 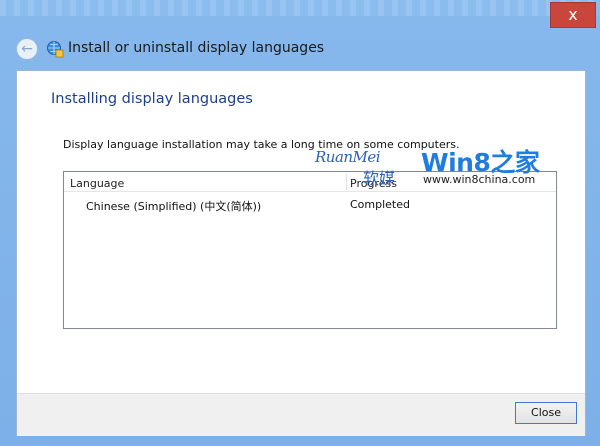 What do you see at coordinates (546, 413) in the screenshot?
I see `close-button: Close` at bounding box center [546, 413].